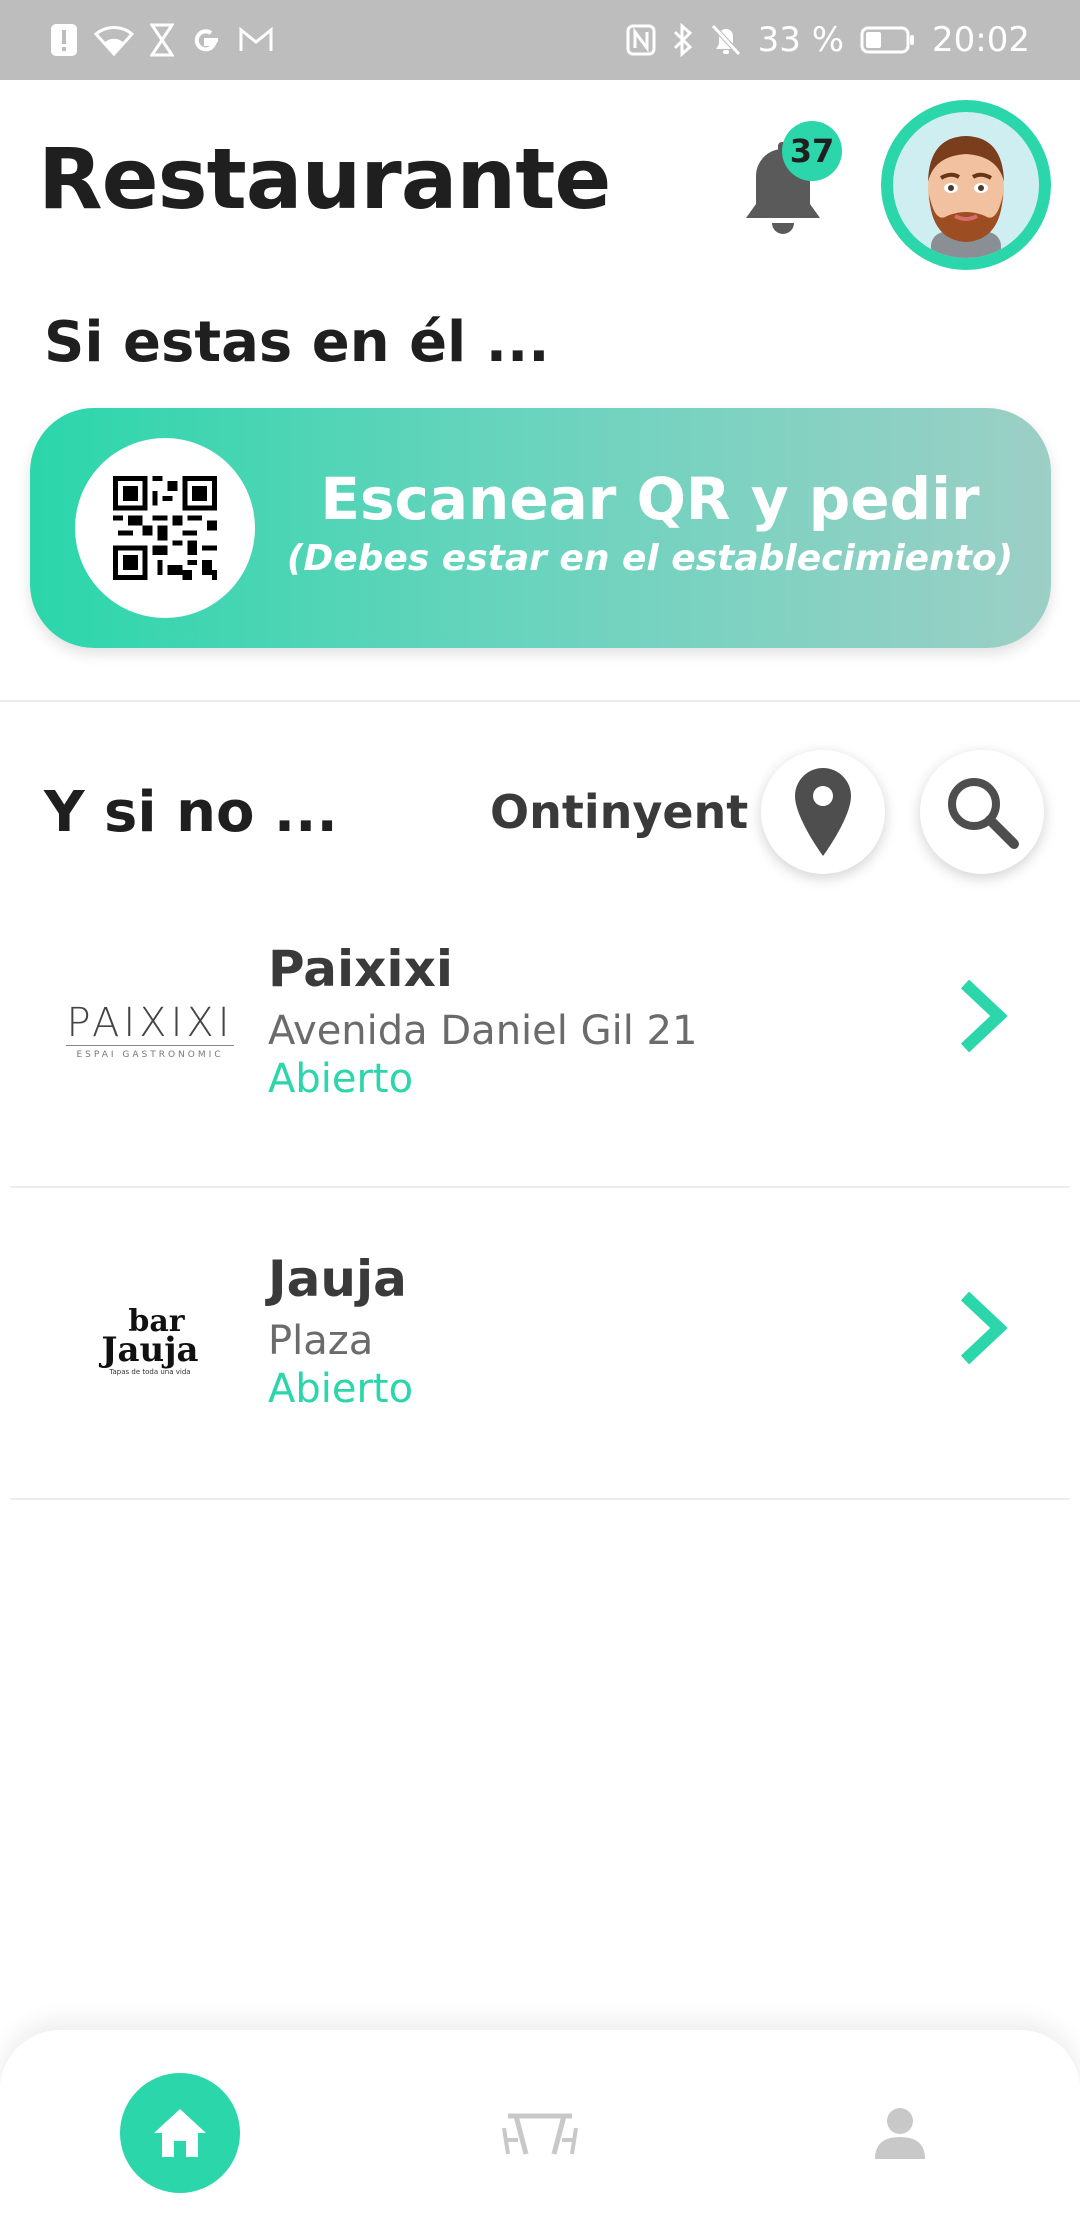 This screenshot has height=2240, width=1080. I want to click on paixixi-logo-mark: PAIXIXI ESPAI GASTRONOMIC, so click(150, 1029).